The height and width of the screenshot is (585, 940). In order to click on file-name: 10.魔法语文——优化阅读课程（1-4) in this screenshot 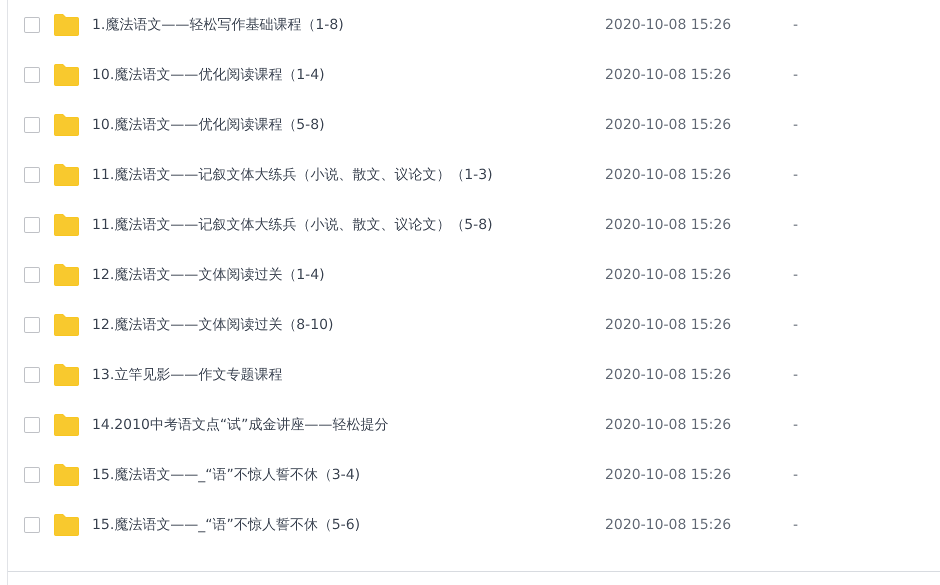, I will do `click(348, 75)`.